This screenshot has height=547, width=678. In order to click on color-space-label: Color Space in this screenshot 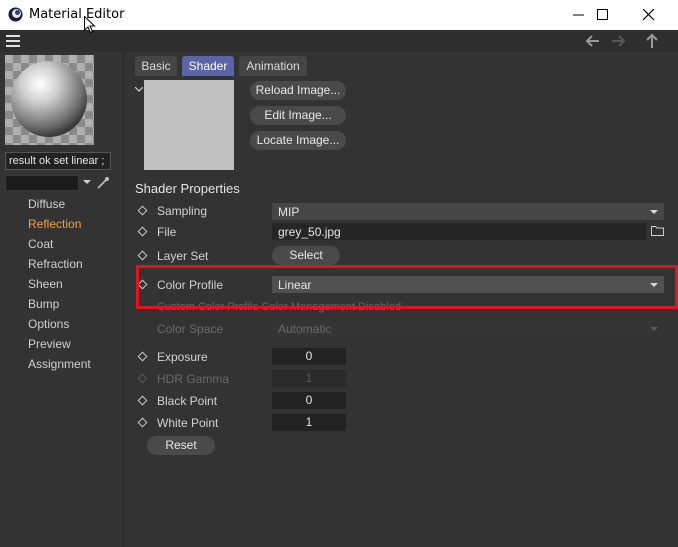, I will do `click(190, 329)`.